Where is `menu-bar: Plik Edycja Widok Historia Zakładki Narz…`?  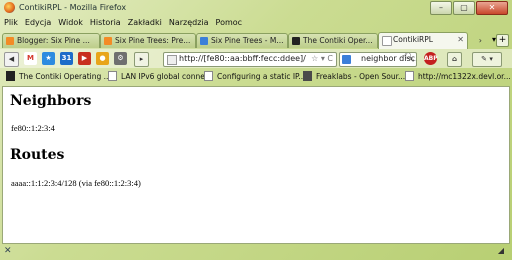 menu-bar: Plik Edycja Widok Historia Zakładki Narz… is located at coordinates (126, 24).